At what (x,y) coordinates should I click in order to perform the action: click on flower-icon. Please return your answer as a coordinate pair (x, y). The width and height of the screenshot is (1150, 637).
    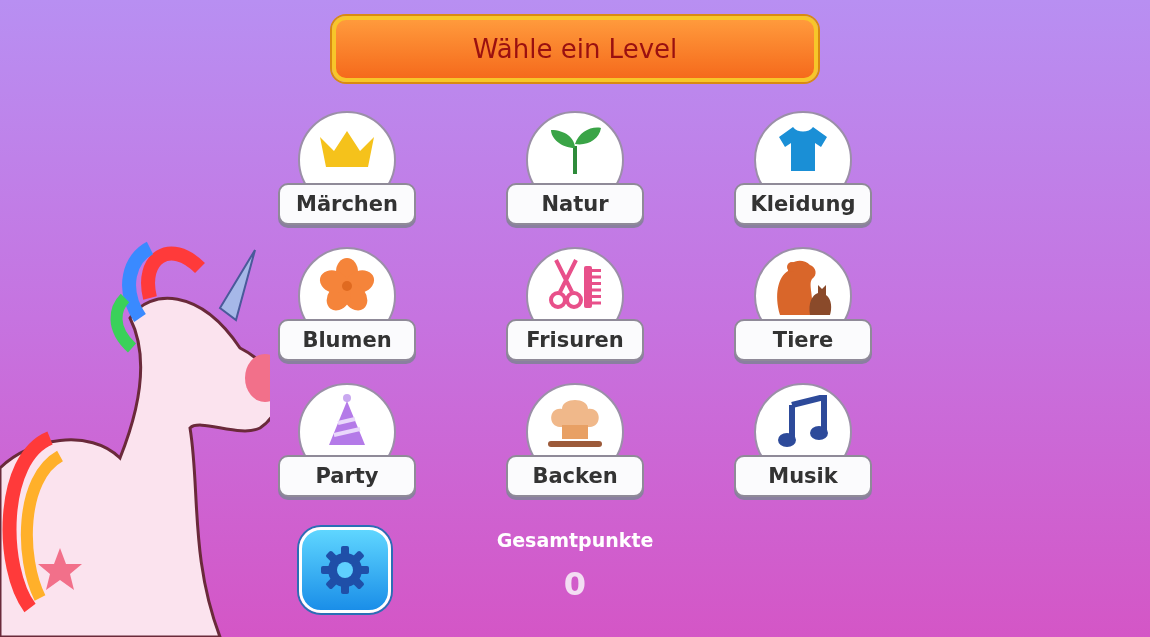
    Looking at the image, I should click on (347, 285).